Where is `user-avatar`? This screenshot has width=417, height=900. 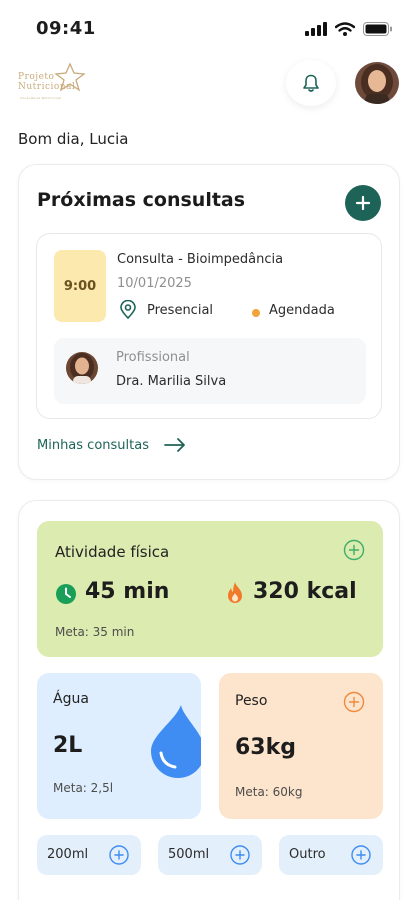 user-avatar is located at coordinates (377, 83).